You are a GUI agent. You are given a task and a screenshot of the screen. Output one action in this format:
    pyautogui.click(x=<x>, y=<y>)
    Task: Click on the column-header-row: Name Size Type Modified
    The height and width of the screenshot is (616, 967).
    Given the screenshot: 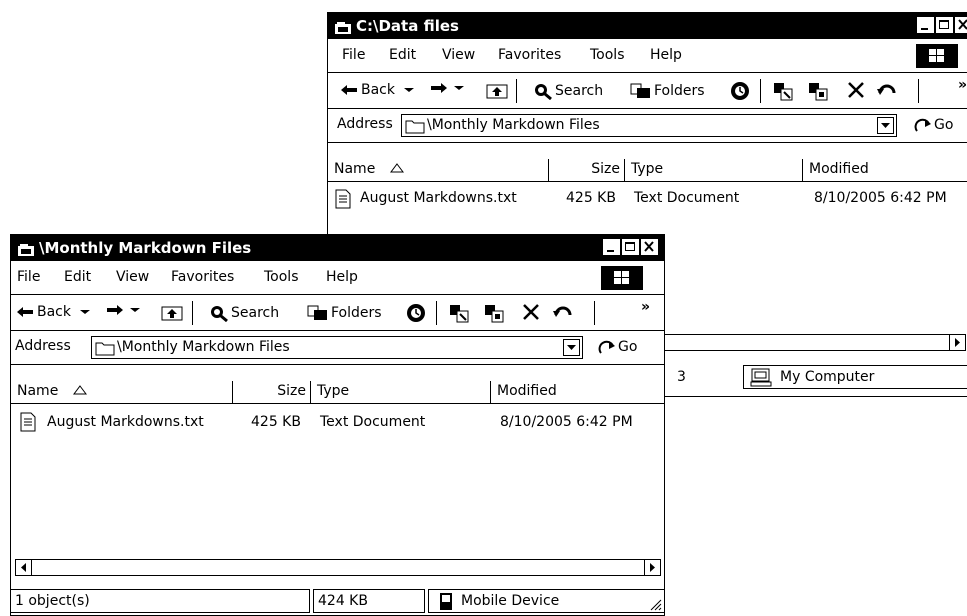 What is the action you would take?
    pyautogui.click(x=337, y=392)
    